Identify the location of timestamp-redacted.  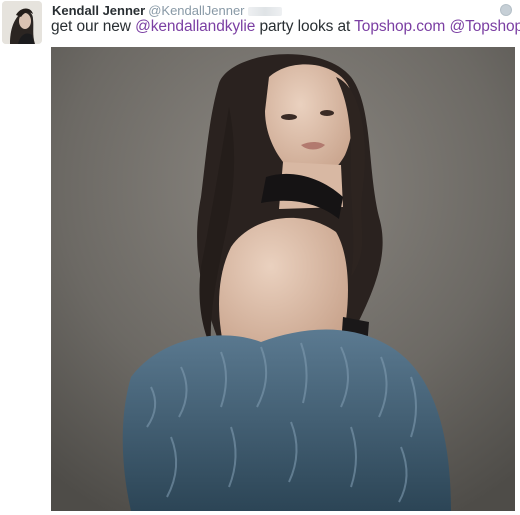
(264, 12).